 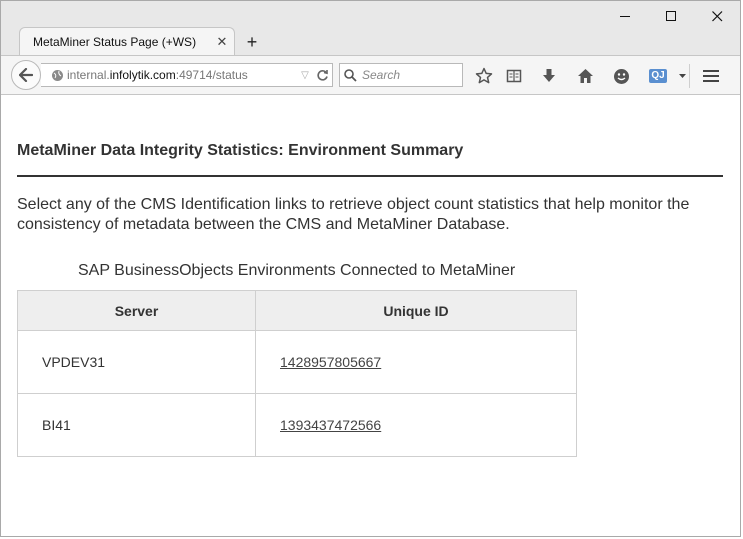 What do you see at coordinates (142, 75) in the screenshot?
I see `url-domain: infolytik.com` at bounding box center [142, 75].